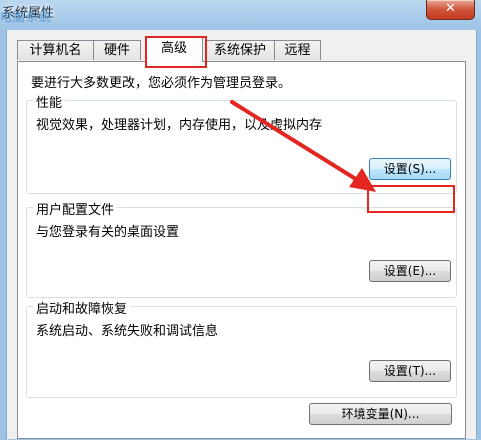  I want to click on tab-label: 硬件, so click(116, 50).